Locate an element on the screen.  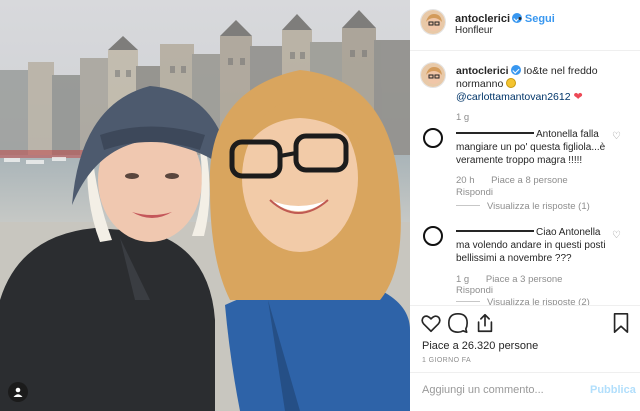
likes-count: Piace a 26.320 persone is located at coordinates (480, 346).